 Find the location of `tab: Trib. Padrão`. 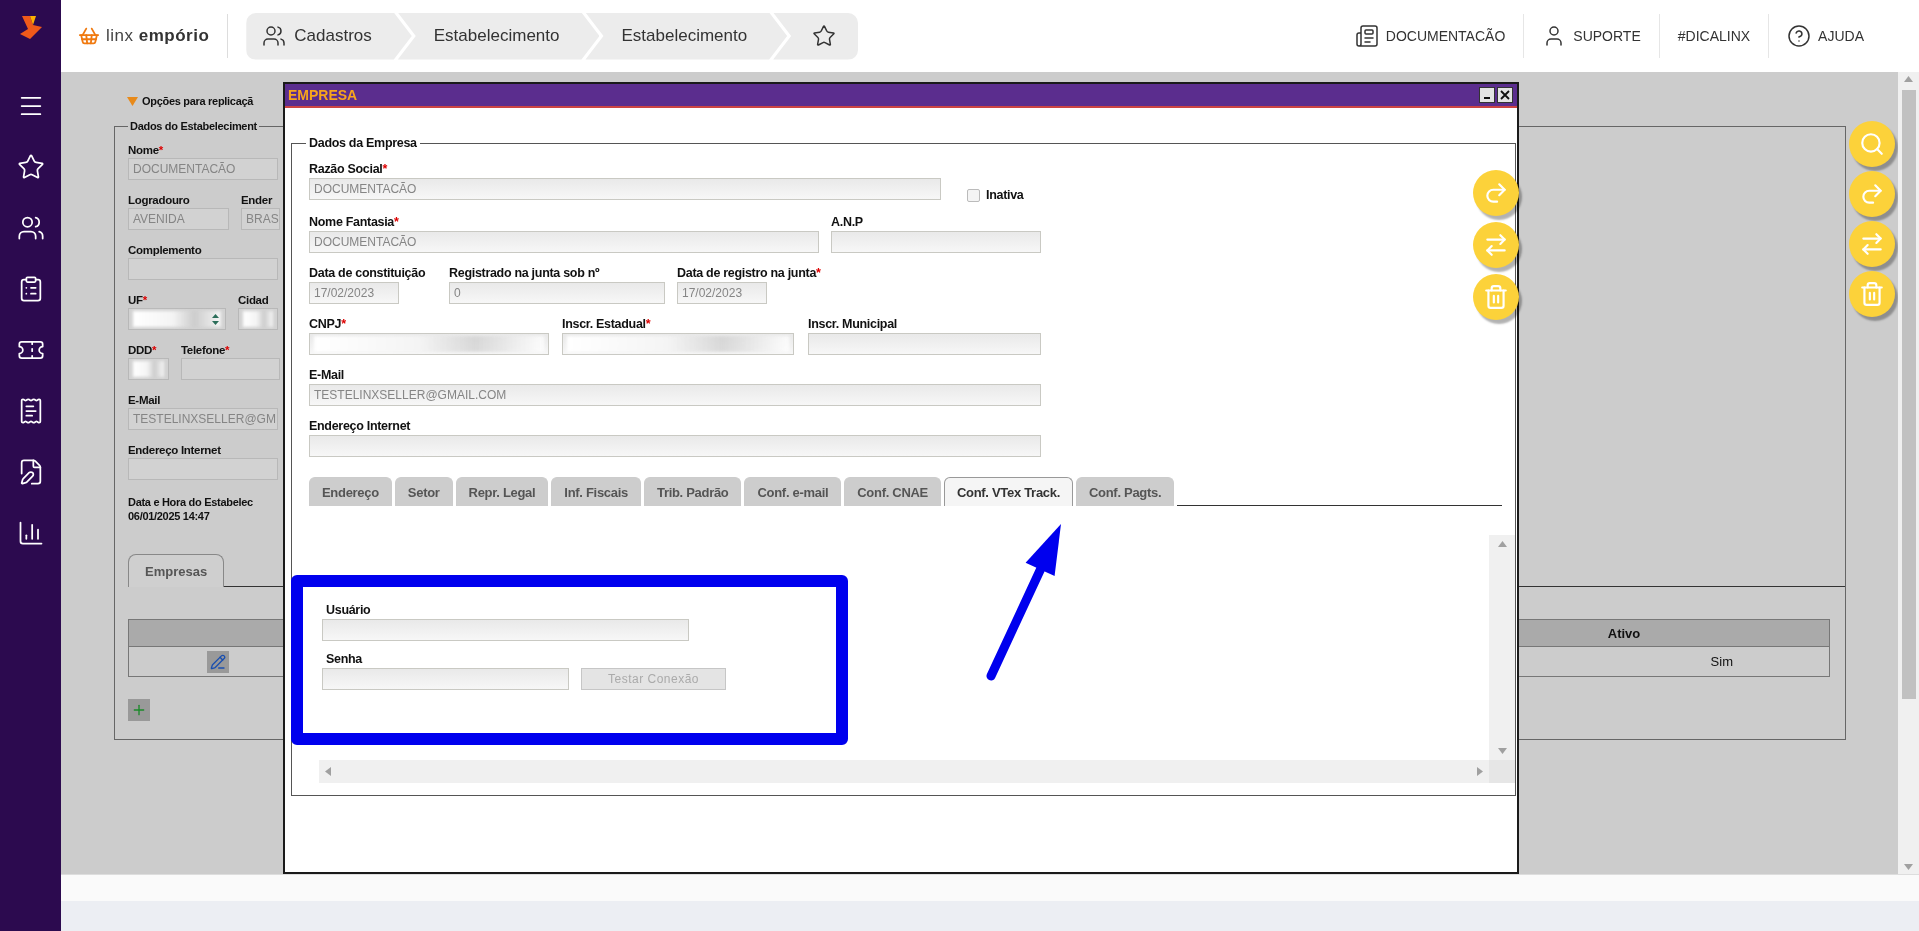

tab: Trib. Padrão is located at coordinates (692, 491).